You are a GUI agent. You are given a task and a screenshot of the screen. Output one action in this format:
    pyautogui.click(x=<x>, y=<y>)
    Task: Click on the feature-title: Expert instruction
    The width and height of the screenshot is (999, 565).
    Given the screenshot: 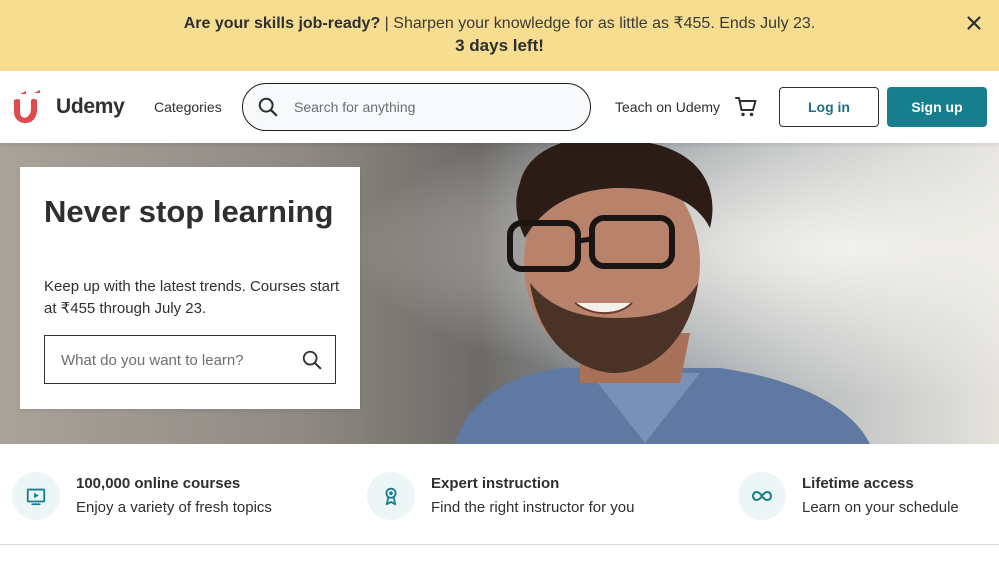 What is the action you would take?
    pyautogui.click(x=495, y=483)
    